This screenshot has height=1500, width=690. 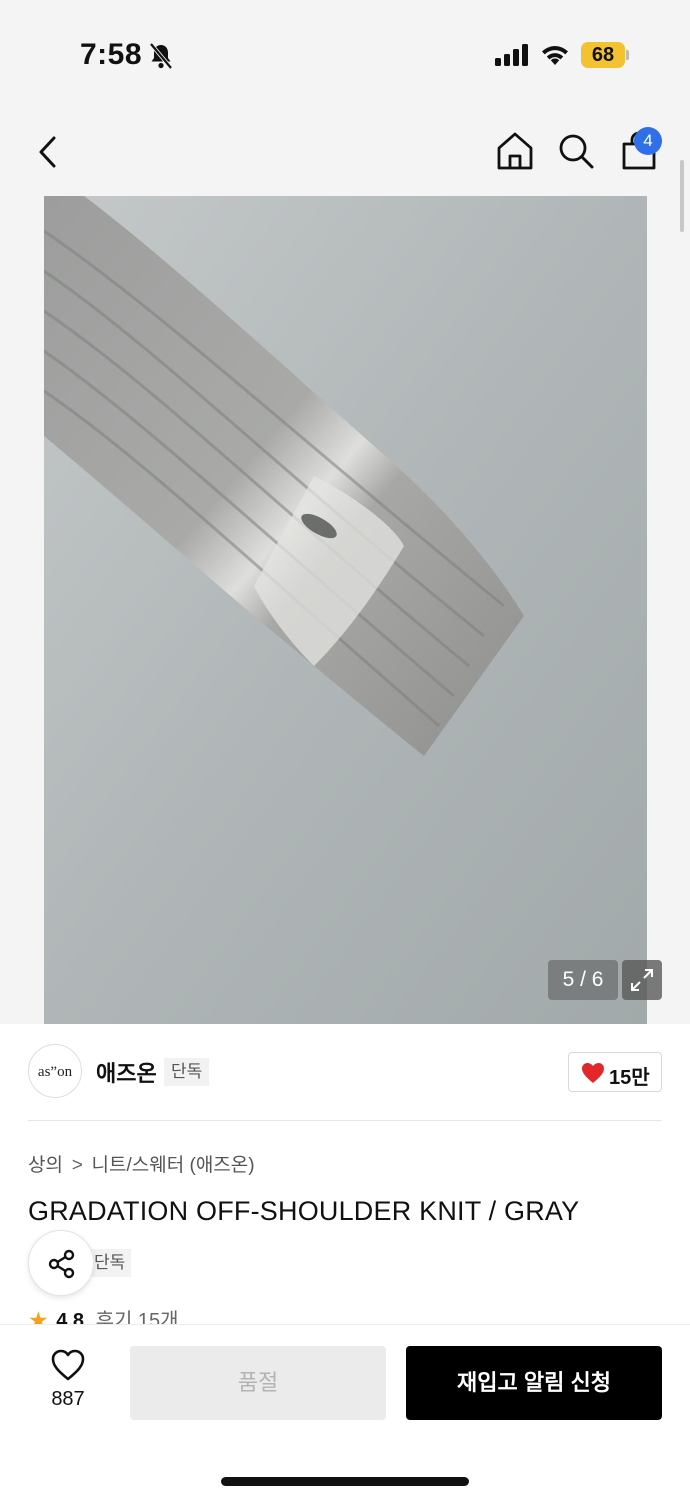 What do you see at coordinates (555, 55) in the screenshot?
I see `wifi-icon` at bounding box center [555, 55].